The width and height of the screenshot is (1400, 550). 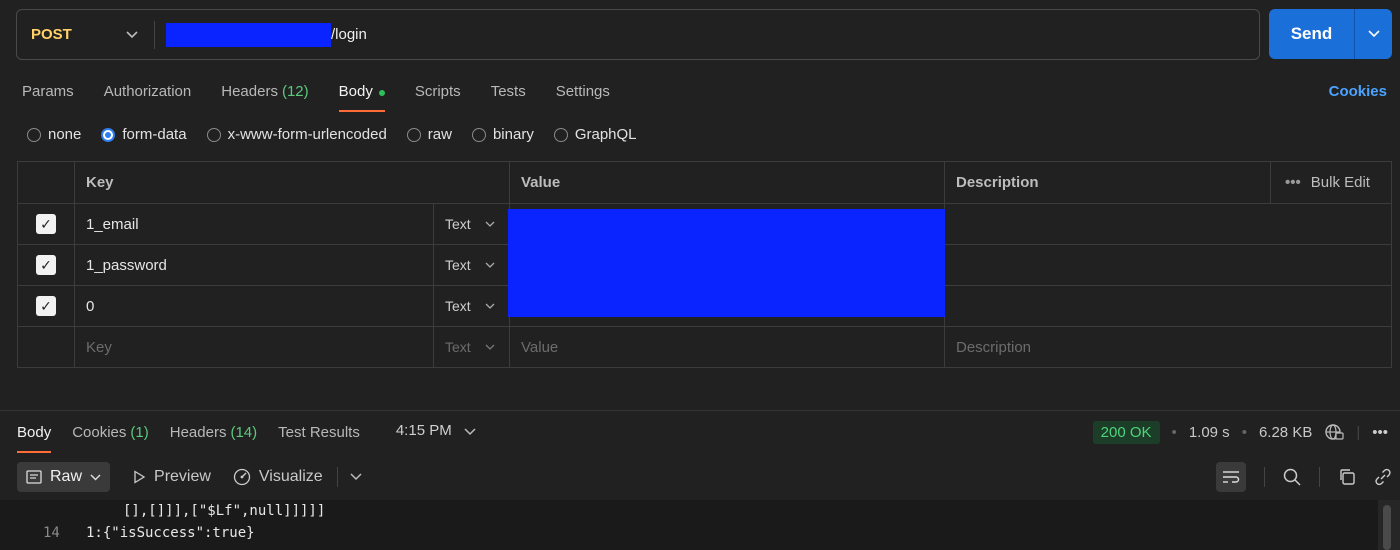 I want to click on radio-graphql: GraphQL, so click(x=595, y=134).